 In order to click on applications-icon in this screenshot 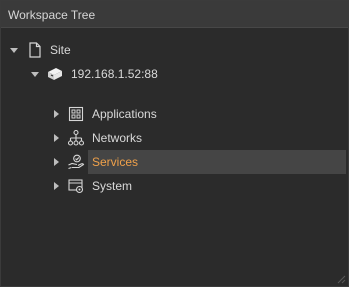, I will do `click(76, 114)`.